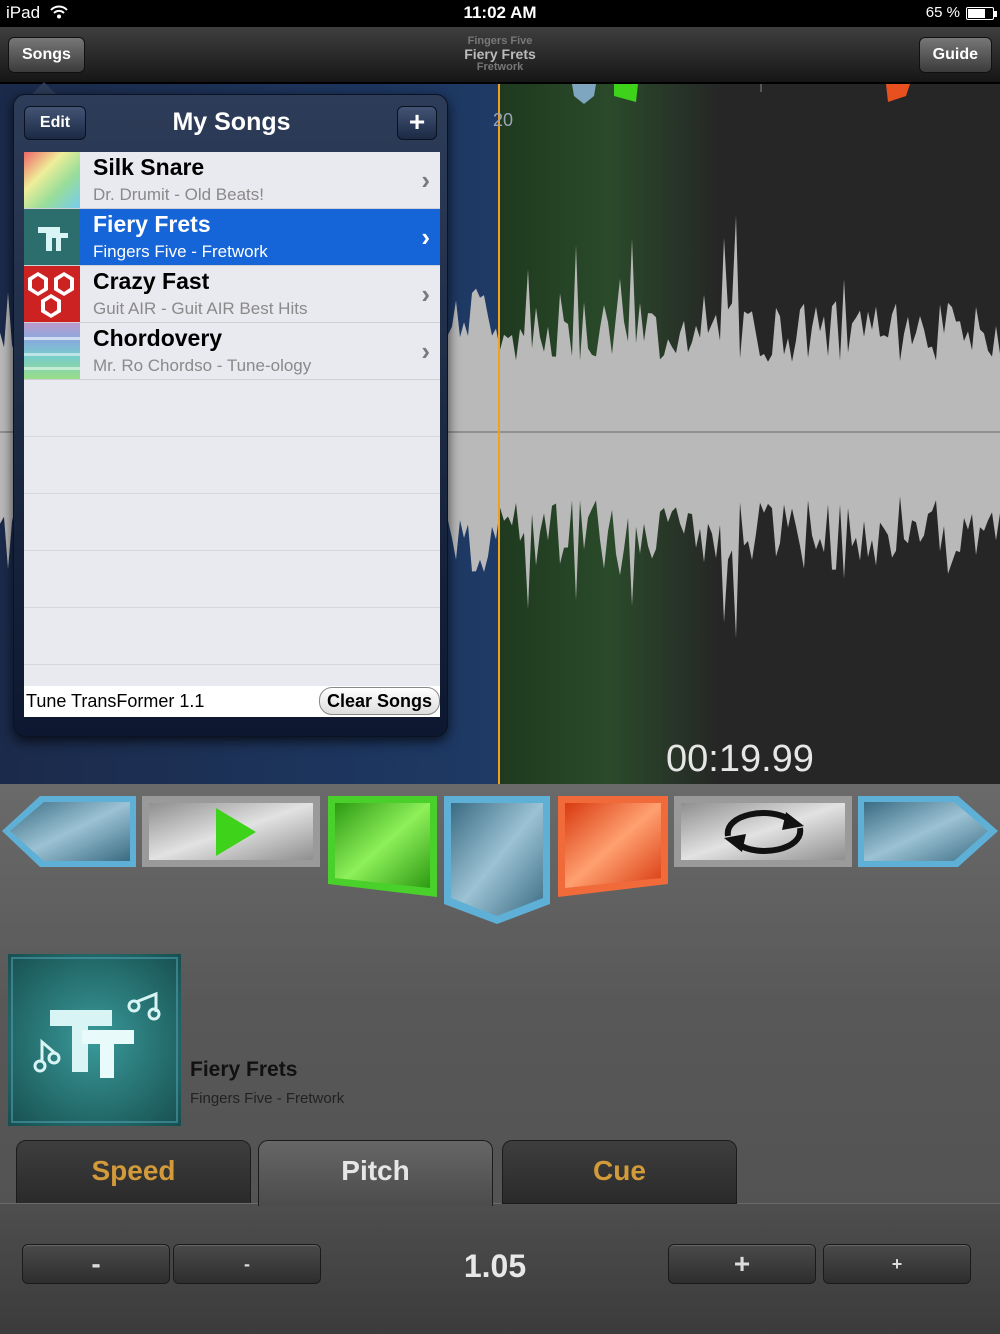 Image resolution: width=1000 pixels, height=1334 pixels. I want to click on song-row-selected: Fiery Frets Fingers Five - Fretwork ›, so click(232, 237).